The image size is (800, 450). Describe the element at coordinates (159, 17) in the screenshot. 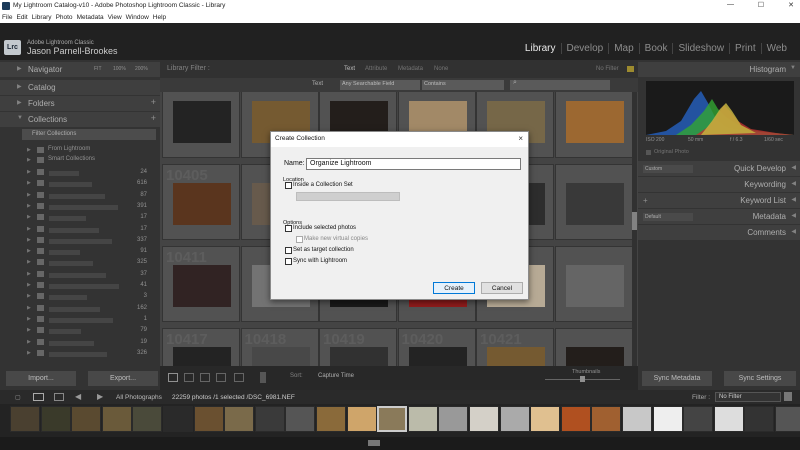

I see `menu-help: Help` at that location.